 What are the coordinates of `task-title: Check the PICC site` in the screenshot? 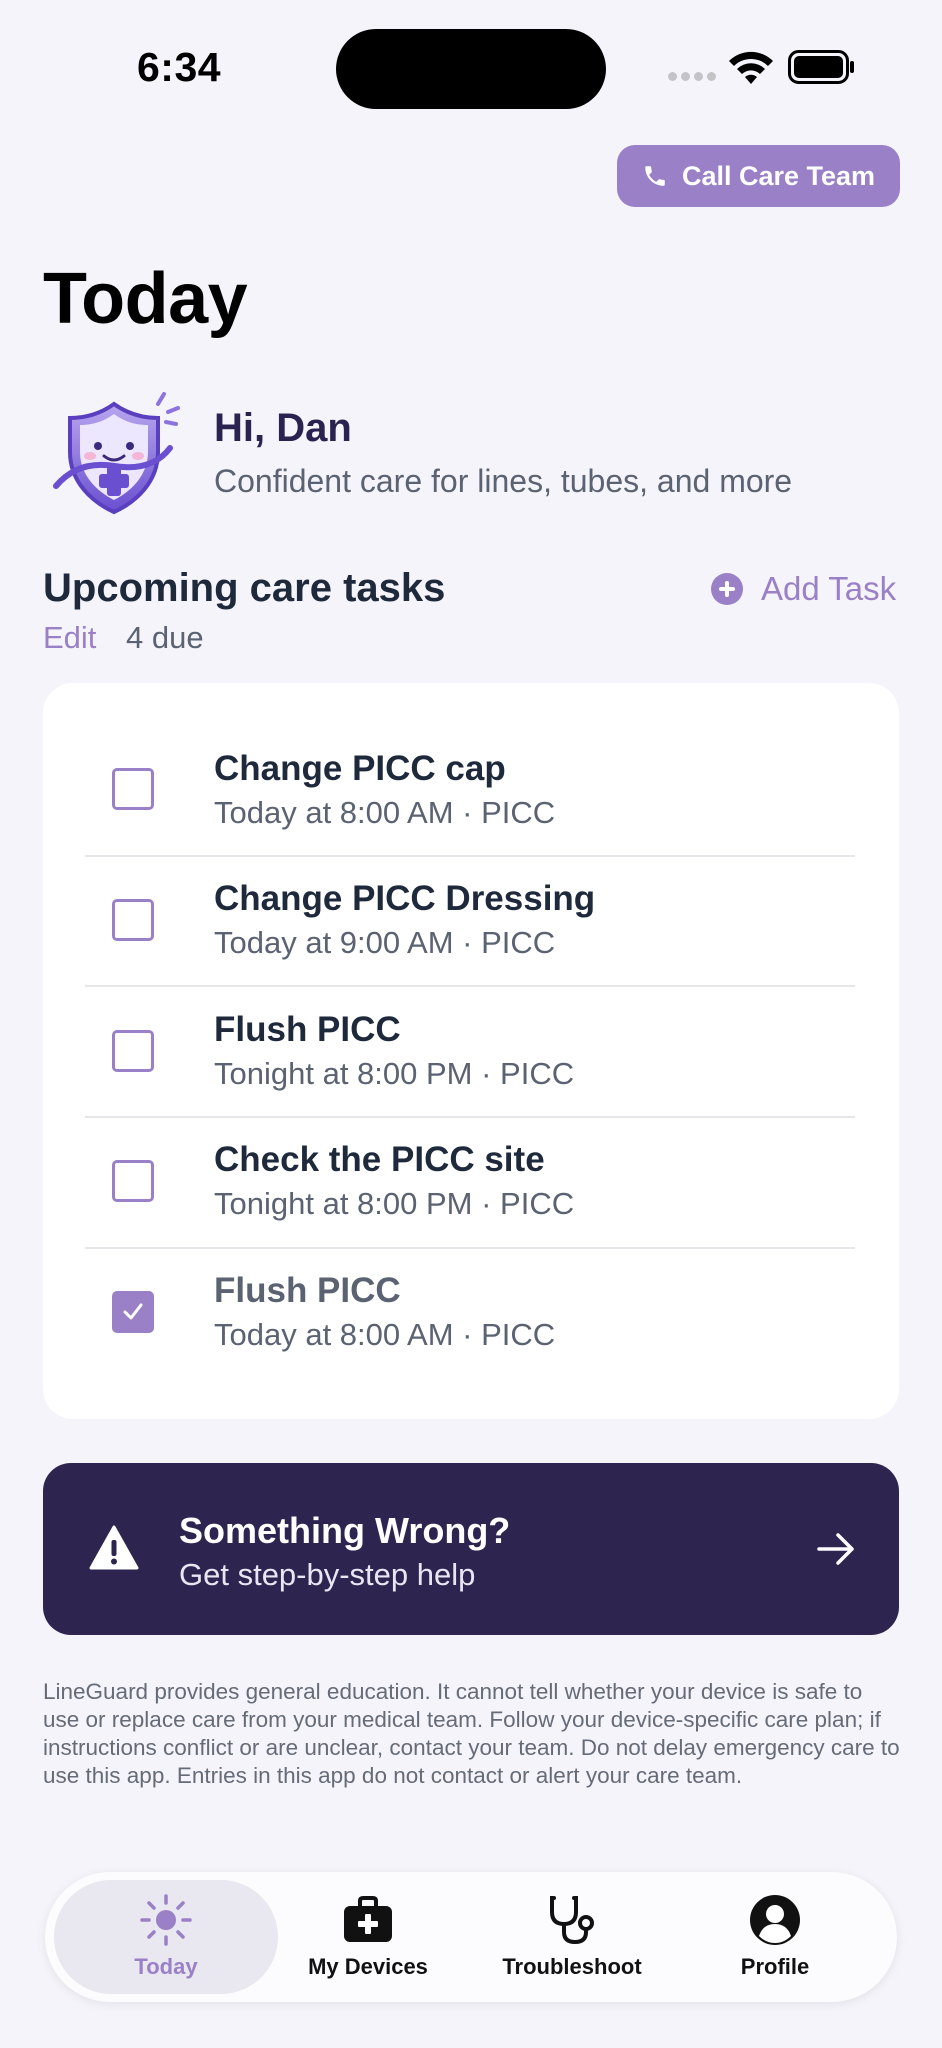 It's located at (379, 1160).